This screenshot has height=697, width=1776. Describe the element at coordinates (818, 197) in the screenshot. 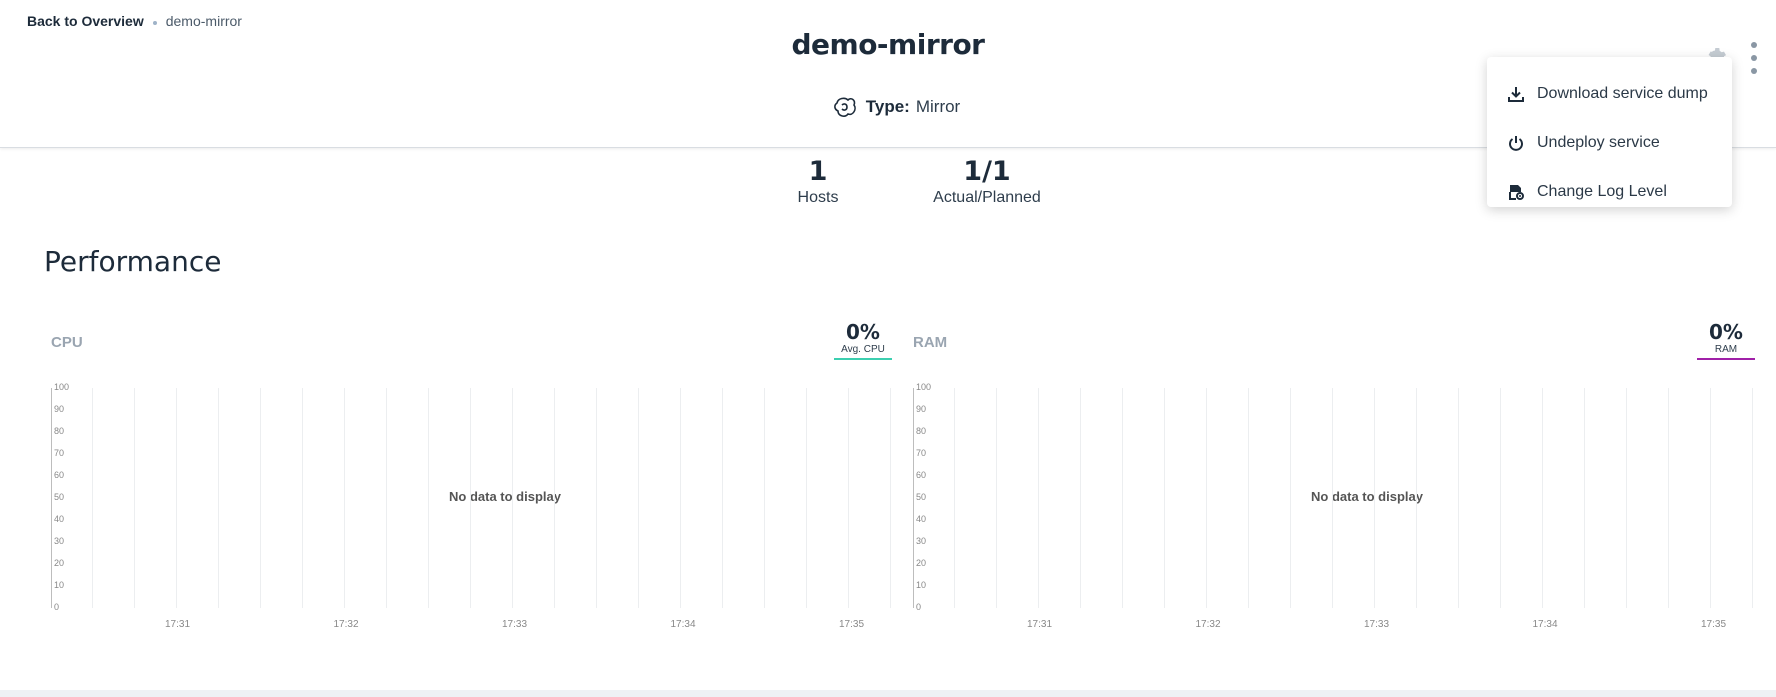

I see `stat-label: Hosts` at that location.